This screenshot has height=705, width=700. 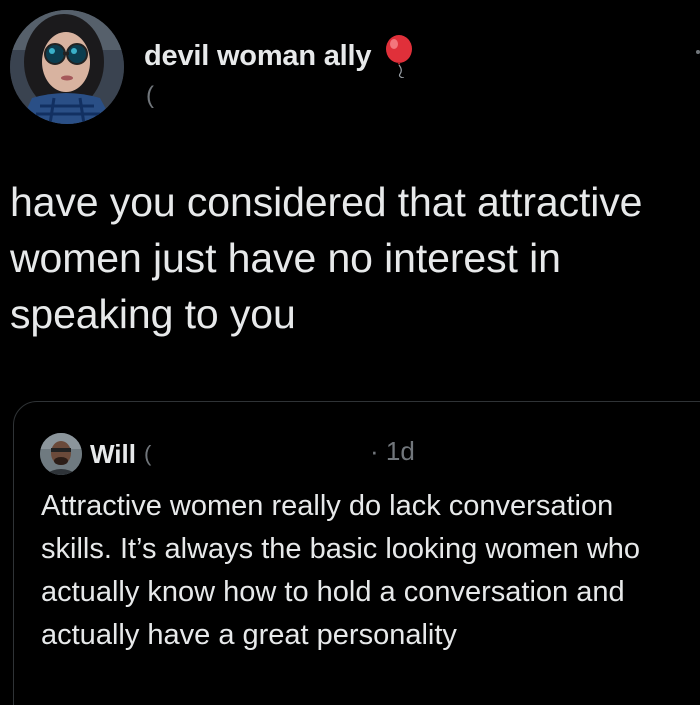 I want to click on quoted-author-display-name: Will, so click(x=113, y=454).